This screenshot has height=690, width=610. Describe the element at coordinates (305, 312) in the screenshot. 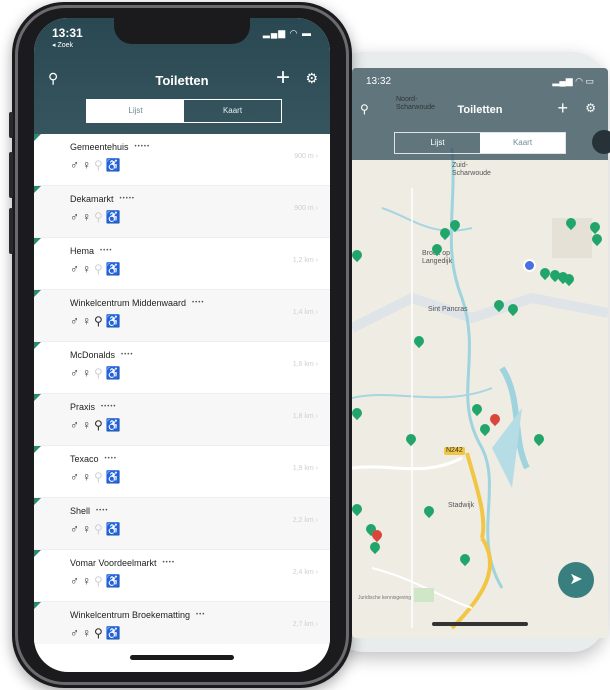

I see `distance-label: 1,4 km ›` at that location.